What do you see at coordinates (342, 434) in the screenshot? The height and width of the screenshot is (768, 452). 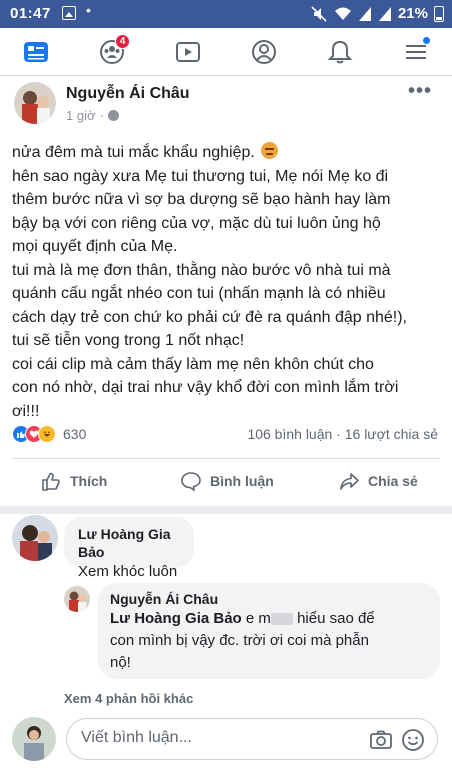 I see `comment-share-stats: 106 bình luận · 16 lượt chia sẻ` at bounding box center [342, 434].